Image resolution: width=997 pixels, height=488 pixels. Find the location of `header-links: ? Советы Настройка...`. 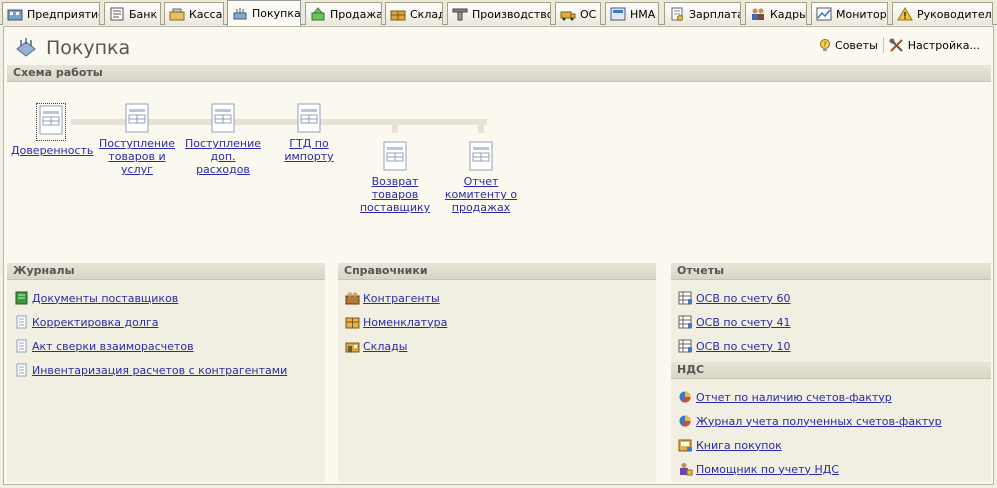

header-links: ? Советы Настройка... is located at coordinates (899, 45).